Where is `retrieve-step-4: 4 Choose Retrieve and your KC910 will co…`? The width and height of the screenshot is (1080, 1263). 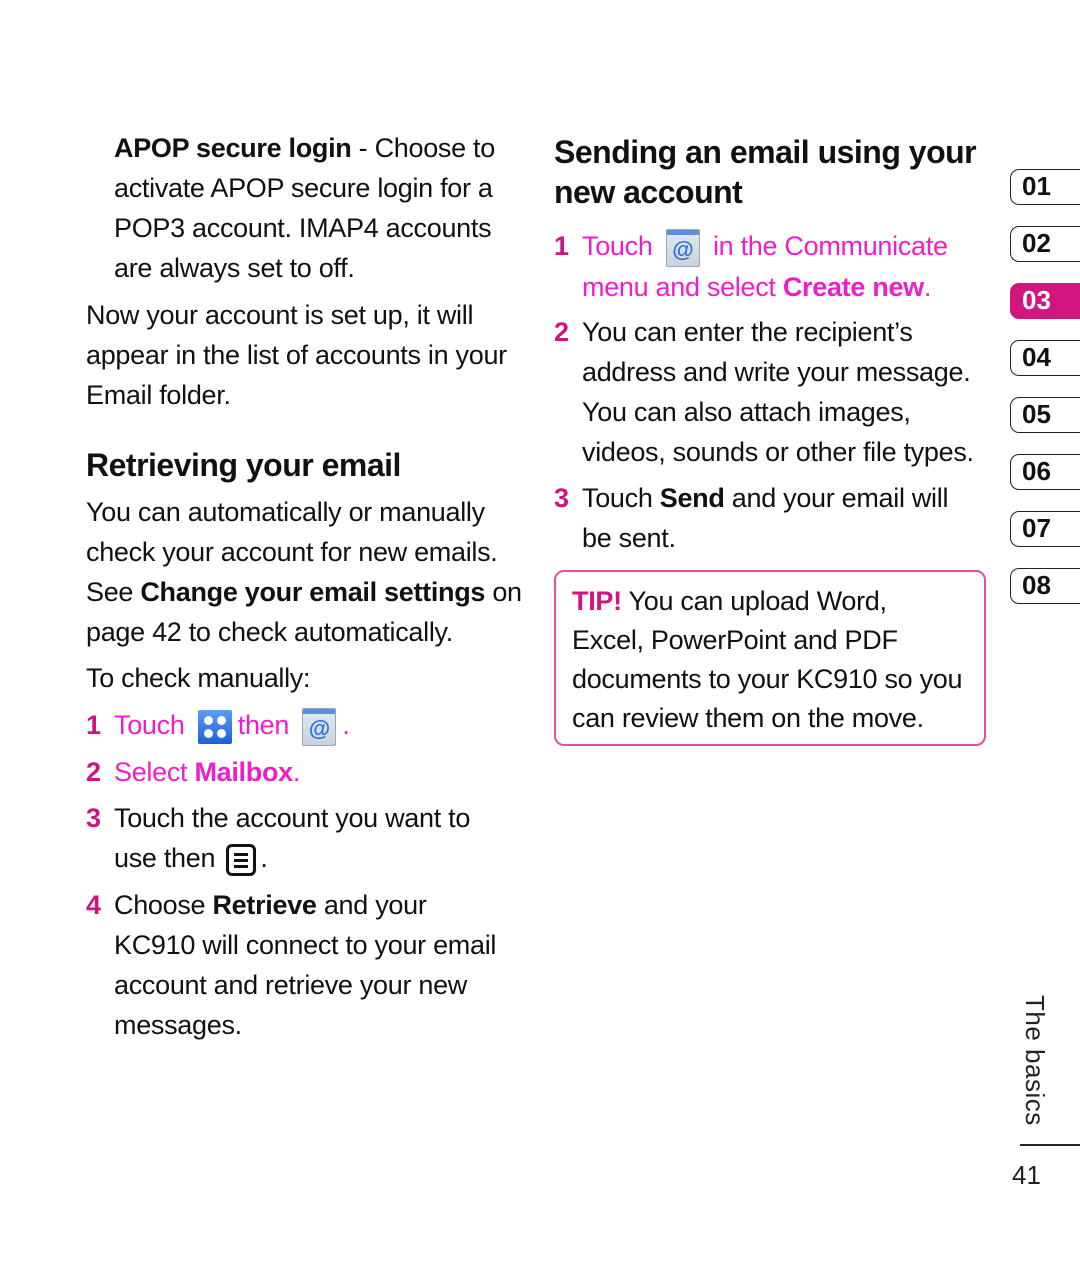
retrieve-step-4: 4 Choose Retrieve and your KC910 will co… is located at coordinates (291, 965).